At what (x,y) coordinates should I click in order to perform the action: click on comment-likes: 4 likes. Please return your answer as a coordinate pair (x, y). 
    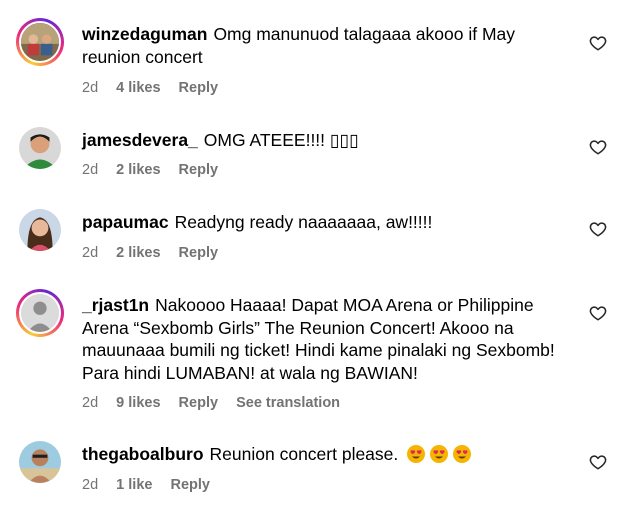
    Looking at the image, I should click on (138, 88).